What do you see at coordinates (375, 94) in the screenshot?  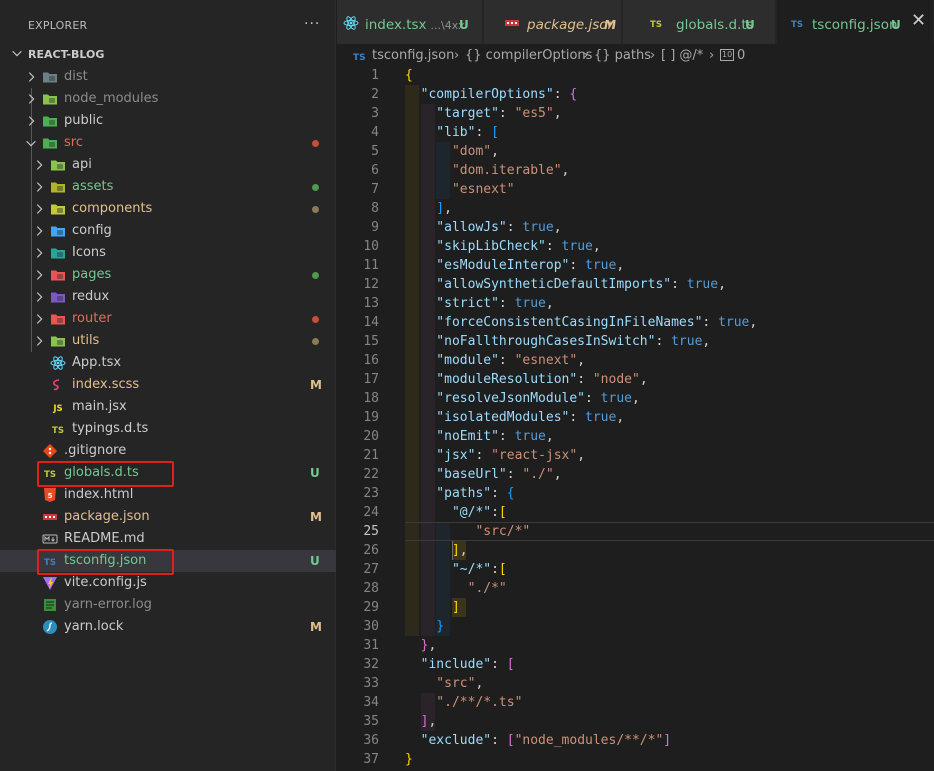 I see `line-number: 2` at bounding box center [375, 94].